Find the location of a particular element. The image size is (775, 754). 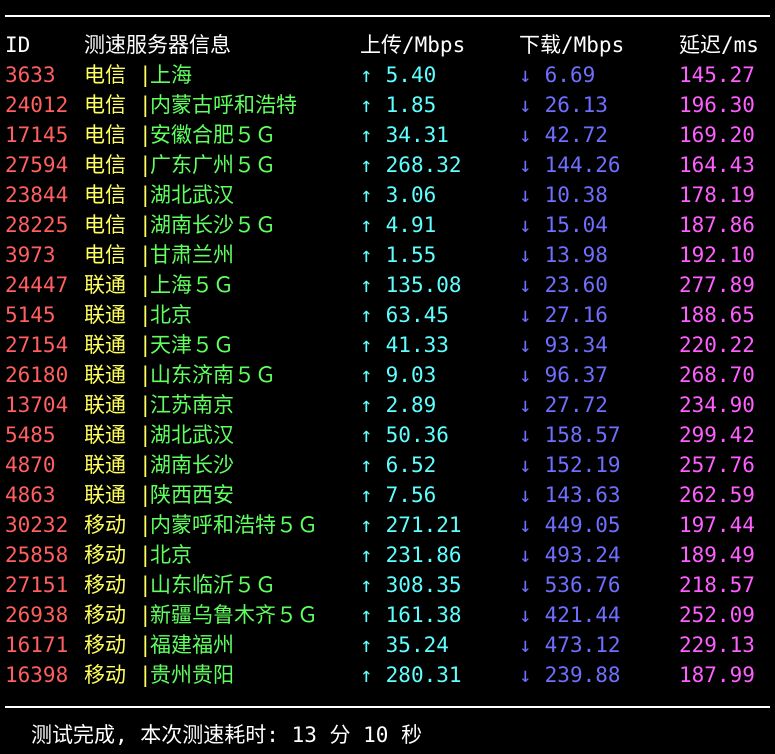

upload-speed: ↑ 308.35 is located at coordinates (411, 585).